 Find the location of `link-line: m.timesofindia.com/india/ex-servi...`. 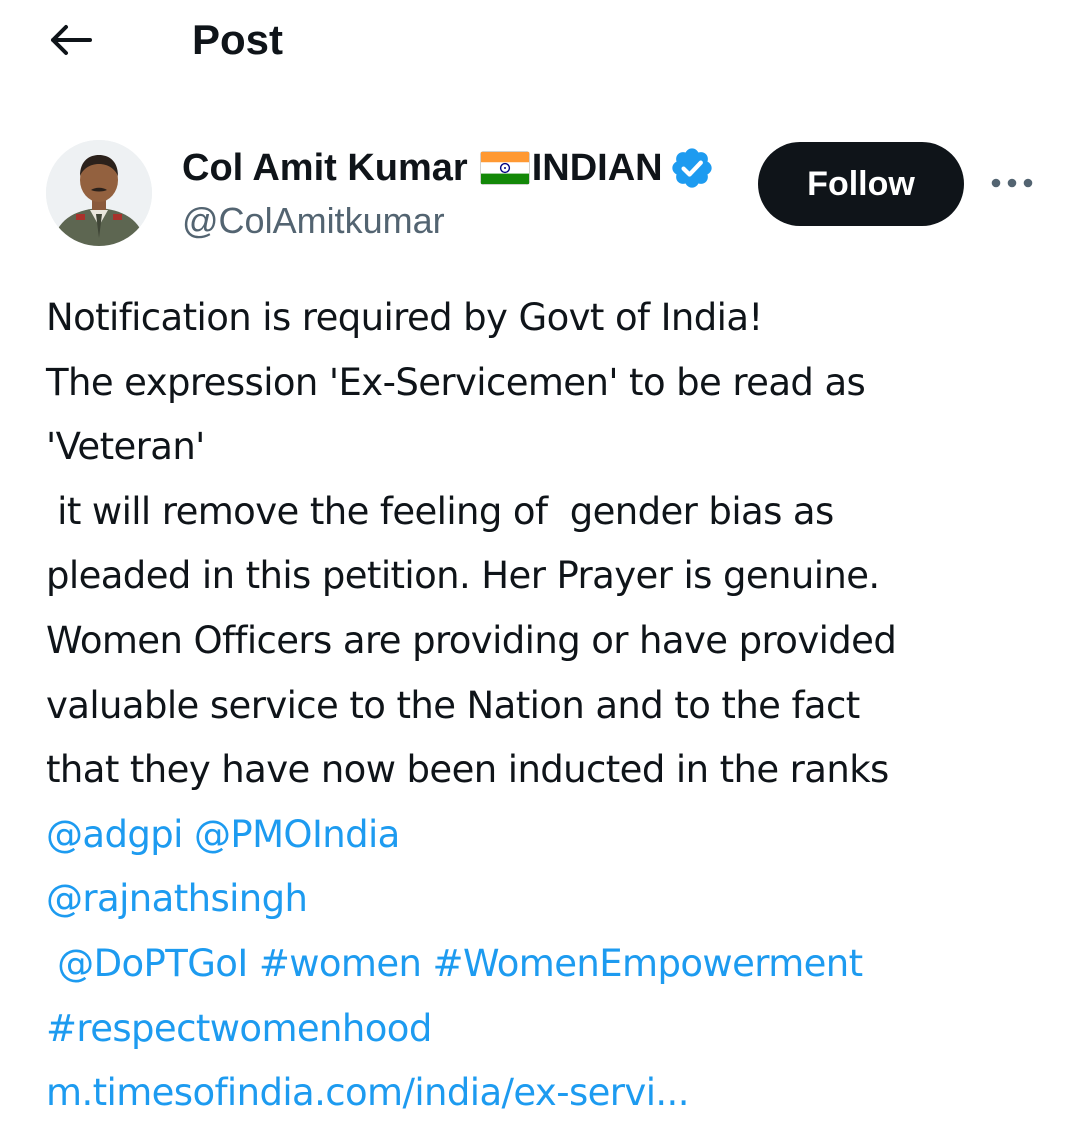

link-line: m.timesofindia.com/india/ex-servi... is located at coordinates (551, 1093).